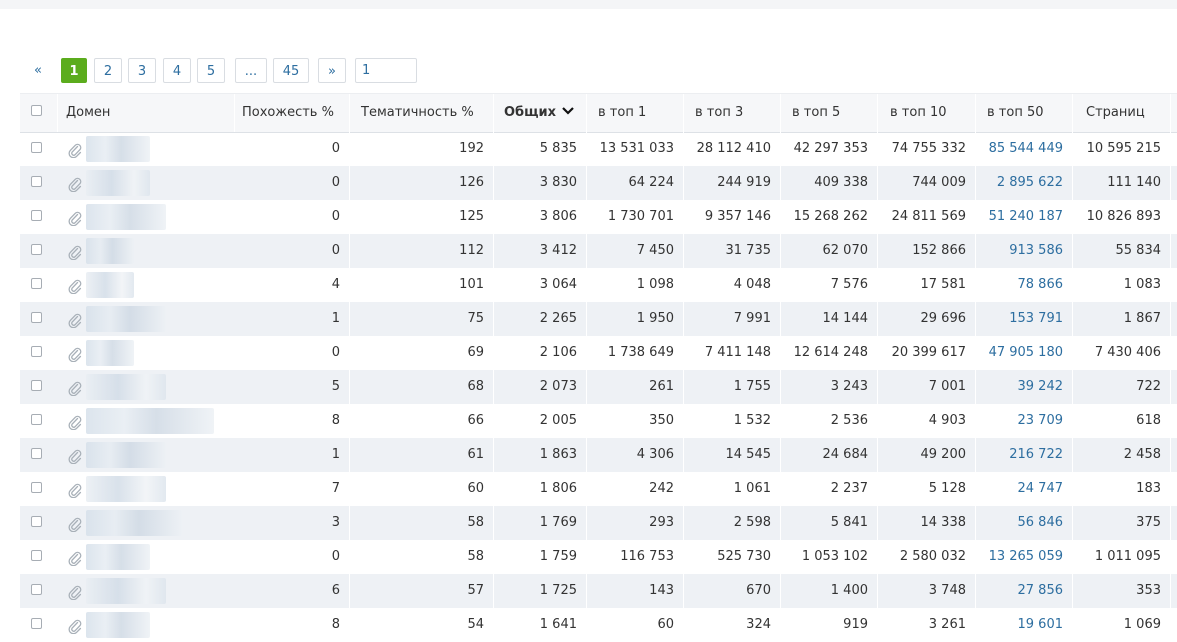  I want to click on cell-top10: 49 200, so click(929, 455).